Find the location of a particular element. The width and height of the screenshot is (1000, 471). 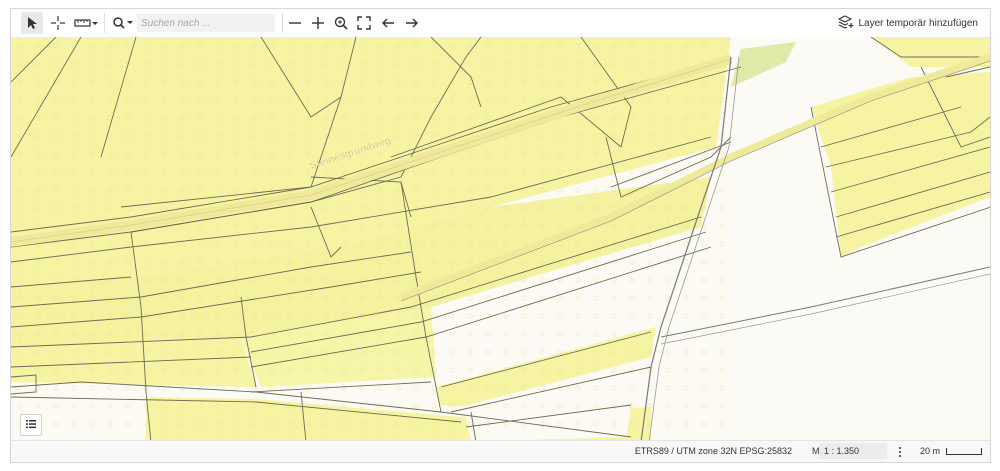

add-temporary-layer-button: Layer temporär hinzufügen is located at coordinates (908, 23).